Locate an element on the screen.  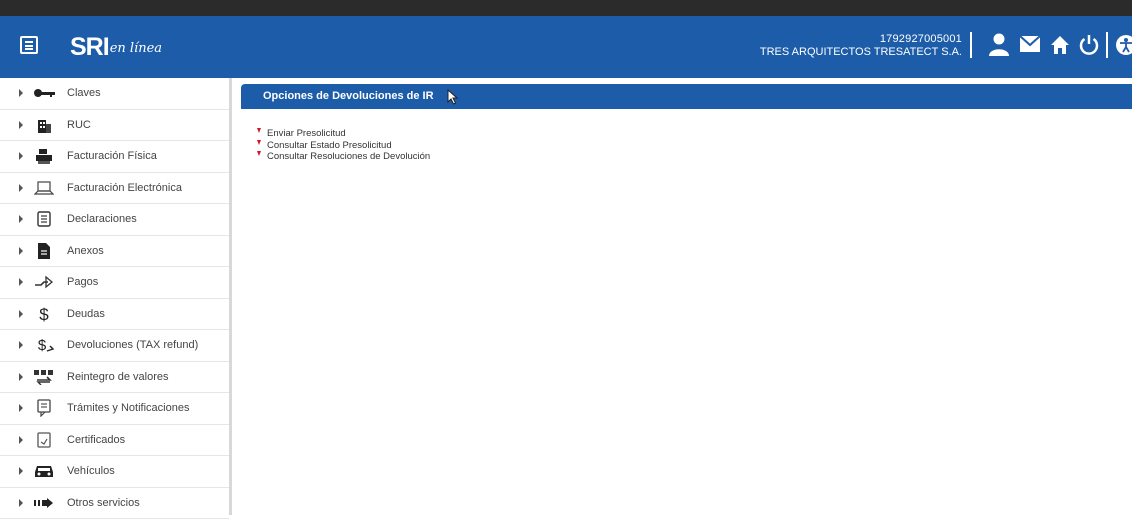
mail-icon is located at coordinates (1030, 44).